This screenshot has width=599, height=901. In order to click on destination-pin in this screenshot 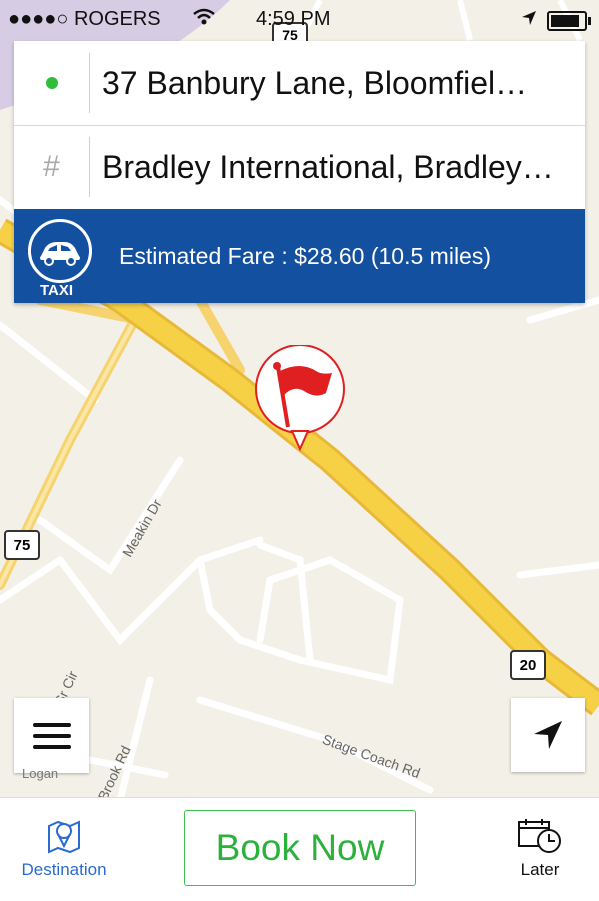, I will do `click(300, 400)`.